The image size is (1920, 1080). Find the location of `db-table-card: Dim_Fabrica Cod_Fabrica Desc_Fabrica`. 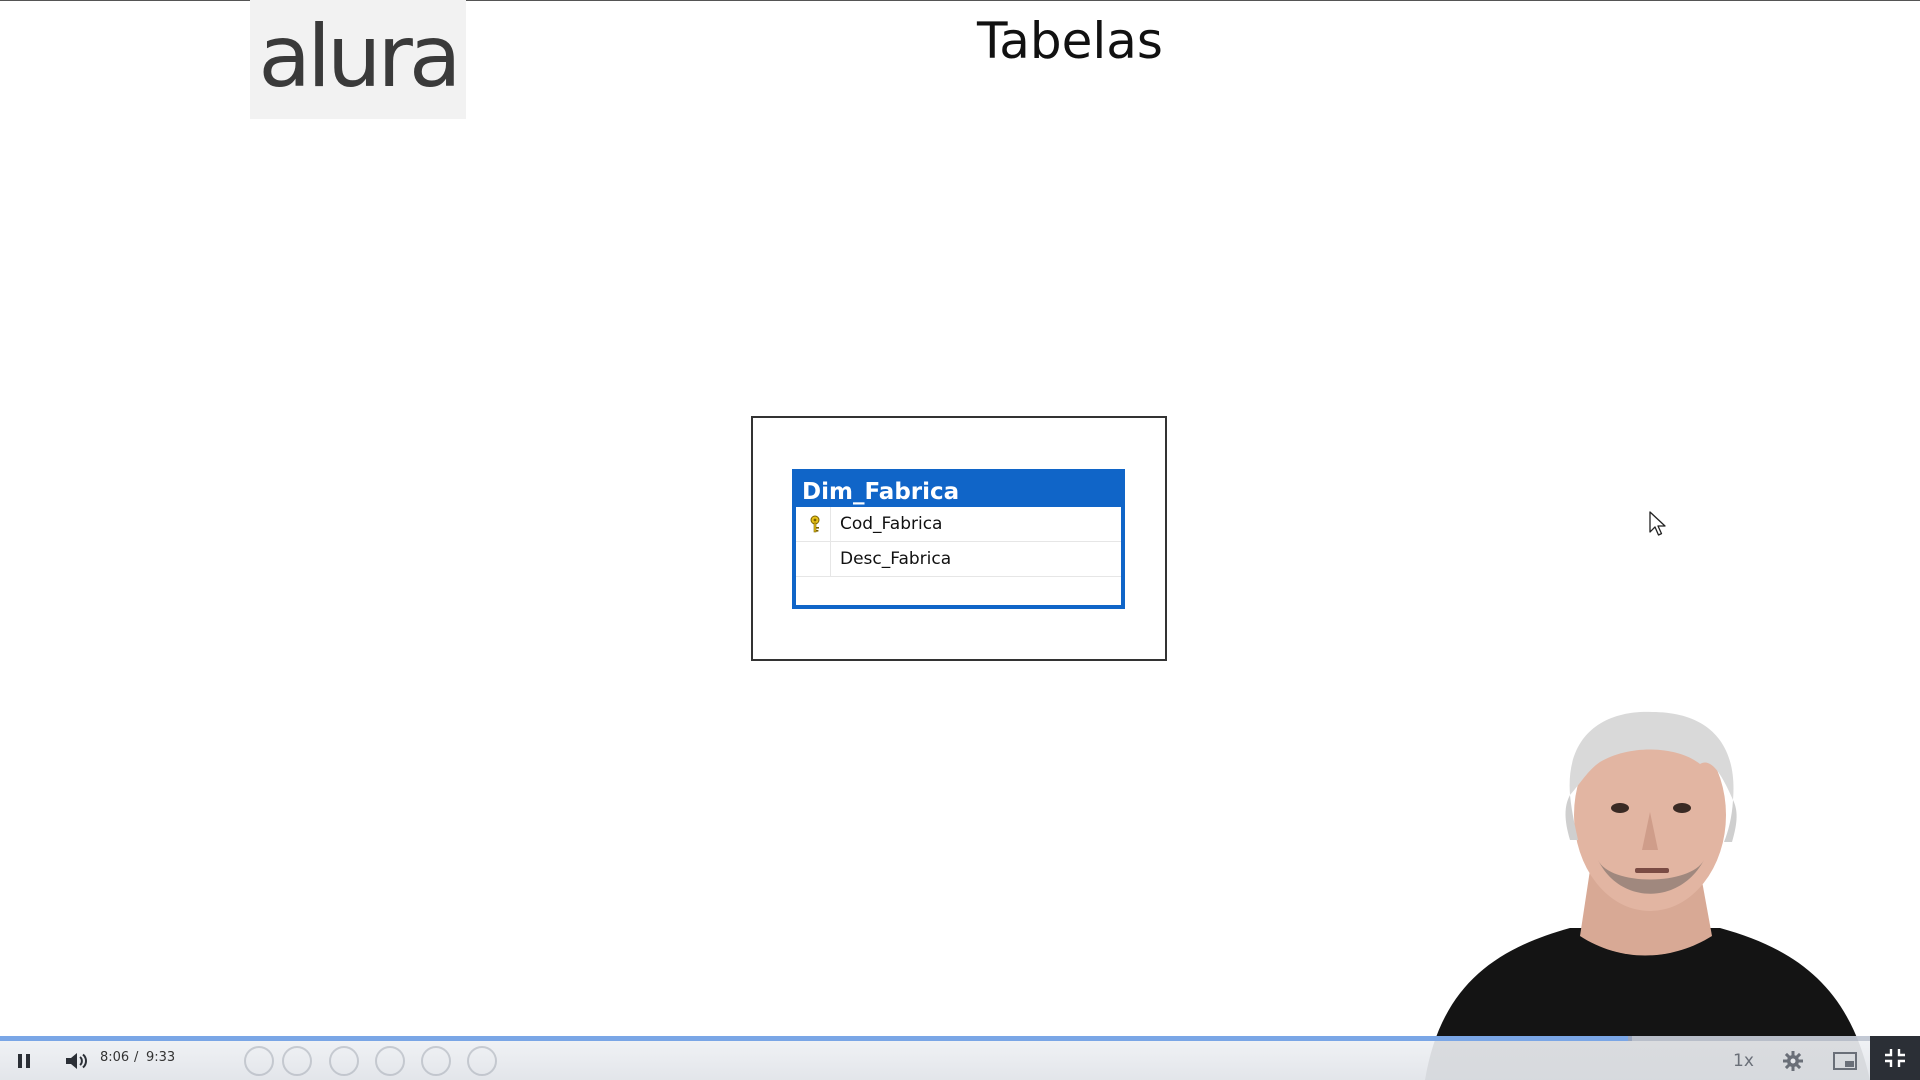

db-table-card: Dim_Fabrica Cod_Fabrica Desc_Fabrica is located at coordinates (958, 539).